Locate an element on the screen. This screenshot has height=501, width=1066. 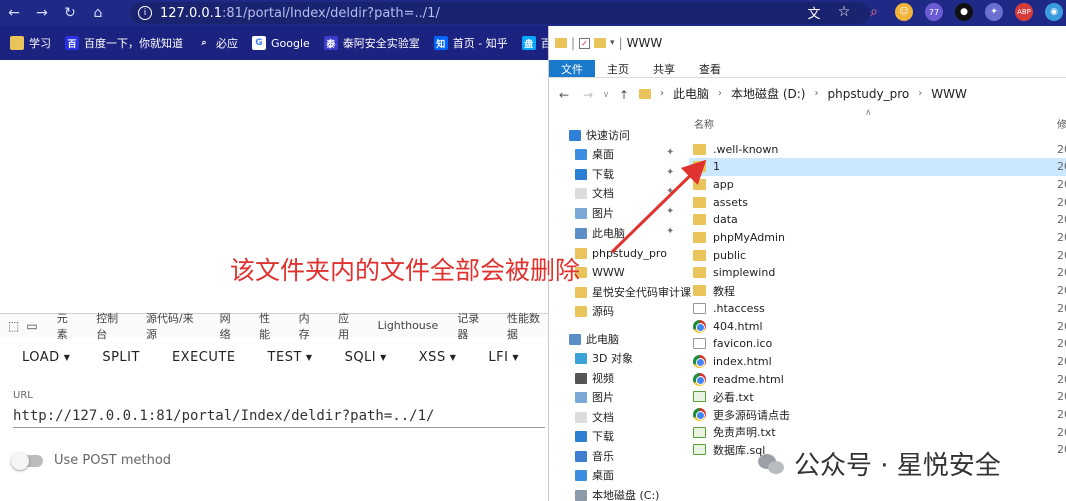
file-name: index.html is located at coordinates (742, 361).